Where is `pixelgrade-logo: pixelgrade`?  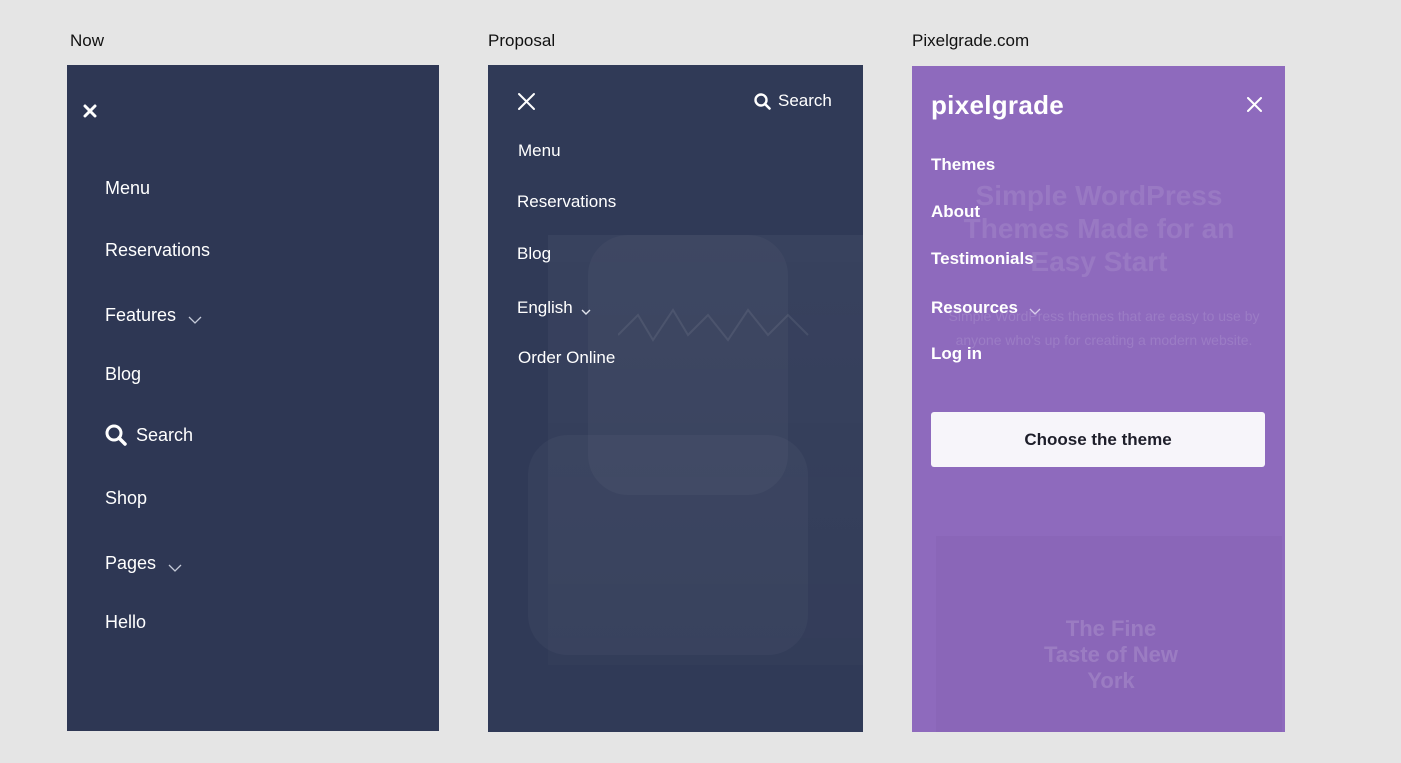
pixelgrade-logo: pixelgrade is located at coordinates (997, 105).